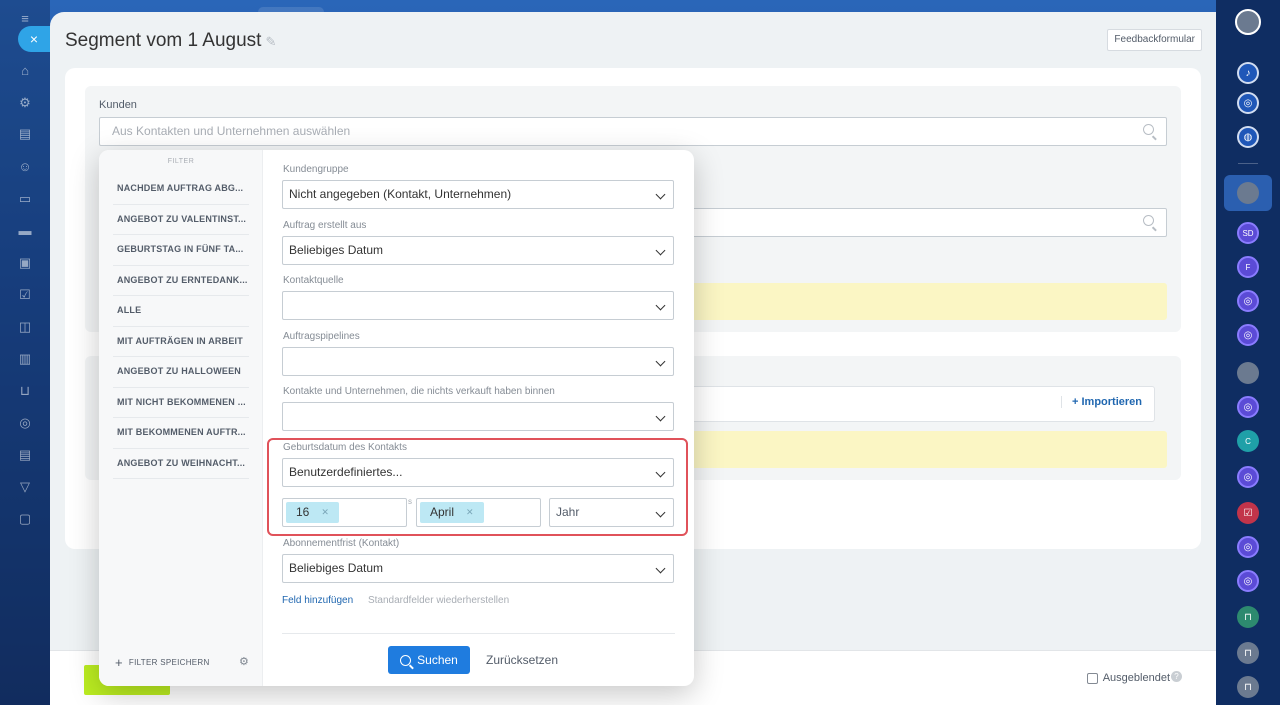 This screenshot has width=1280, height=705. What do you see at coordinates (336, 568) in the screenshot?
I see `subscription-value: Beliebiges Datum` at bounding box center [336, 568].